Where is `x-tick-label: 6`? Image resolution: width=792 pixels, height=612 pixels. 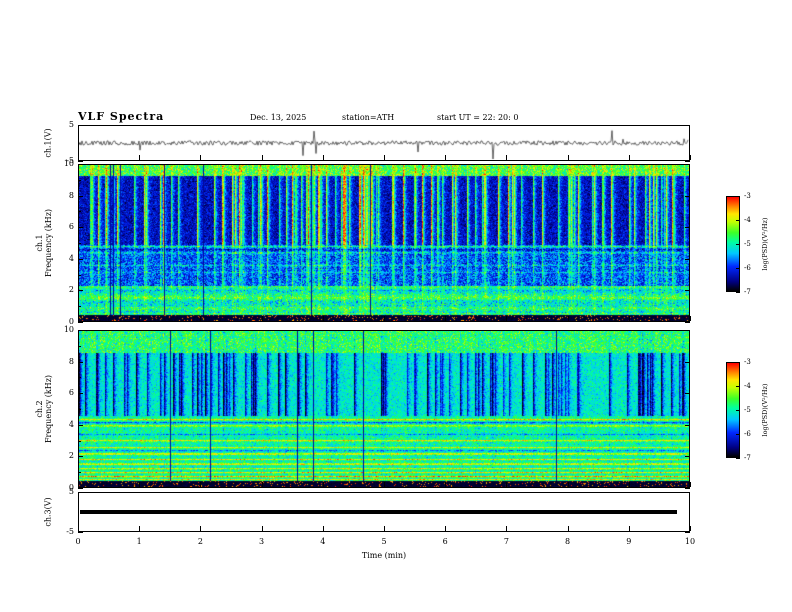
x-tick-label: 6 is located at coordinates (445, 541).